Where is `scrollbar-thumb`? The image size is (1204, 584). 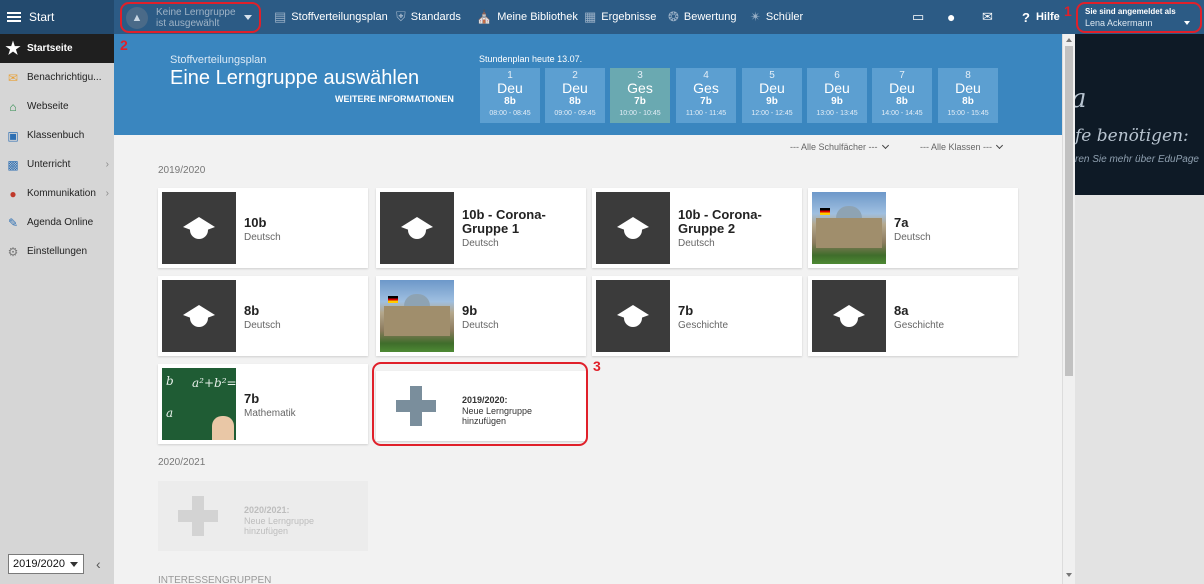
scrollbar-thumb is located at coordinates (1069, 211).